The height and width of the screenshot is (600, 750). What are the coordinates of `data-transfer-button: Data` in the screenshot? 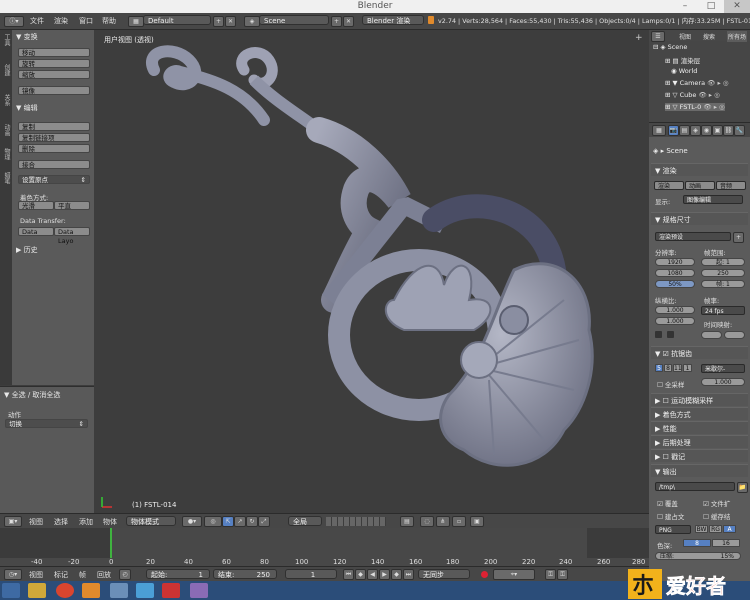 It's located at (36, 231).